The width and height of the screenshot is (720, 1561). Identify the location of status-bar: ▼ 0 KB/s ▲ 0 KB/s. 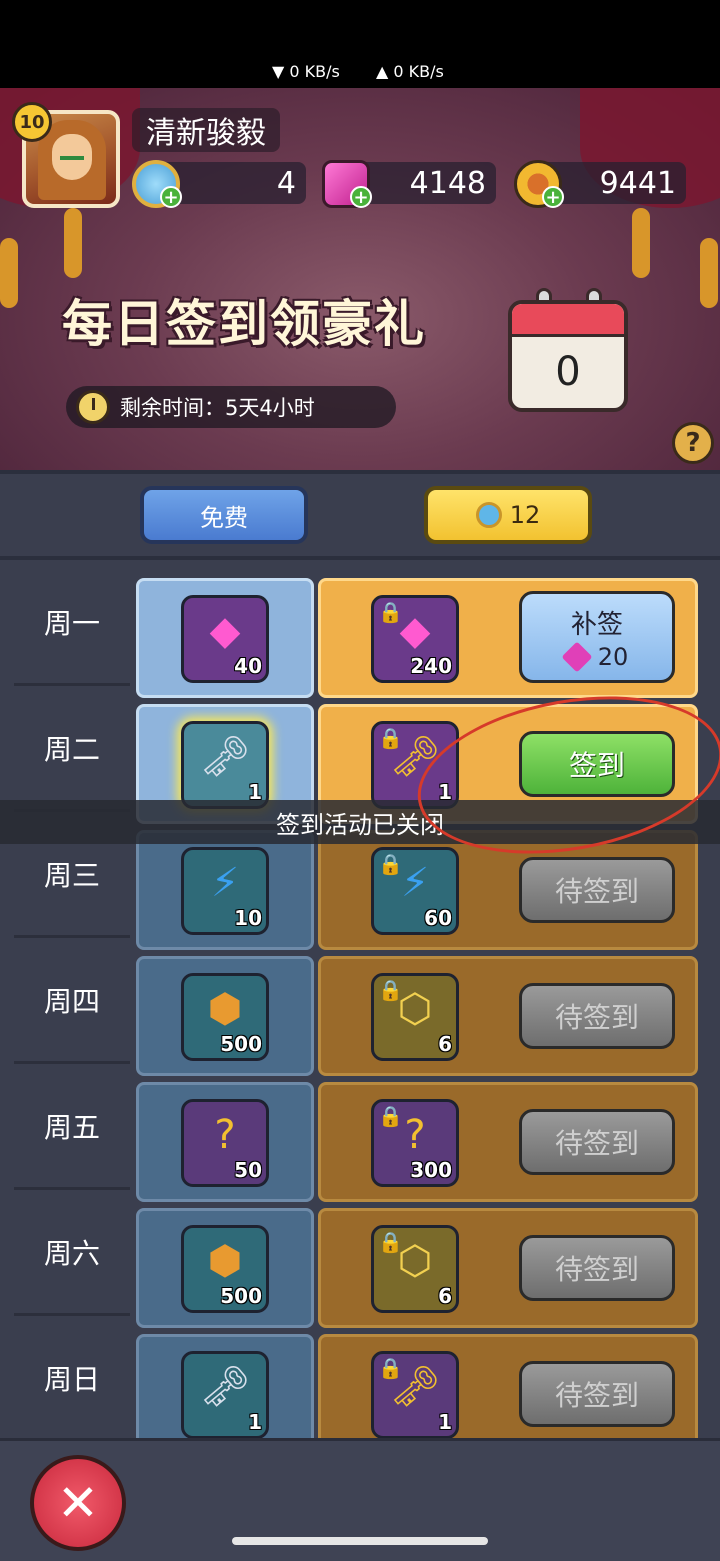
(360, 44).